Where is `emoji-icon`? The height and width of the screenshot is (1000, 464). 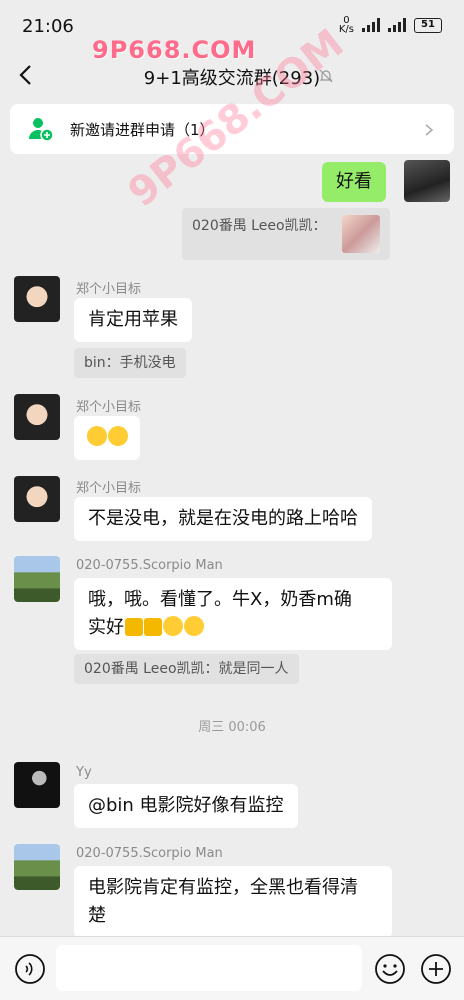
emoji-icon is located at coordinates (390, 969).